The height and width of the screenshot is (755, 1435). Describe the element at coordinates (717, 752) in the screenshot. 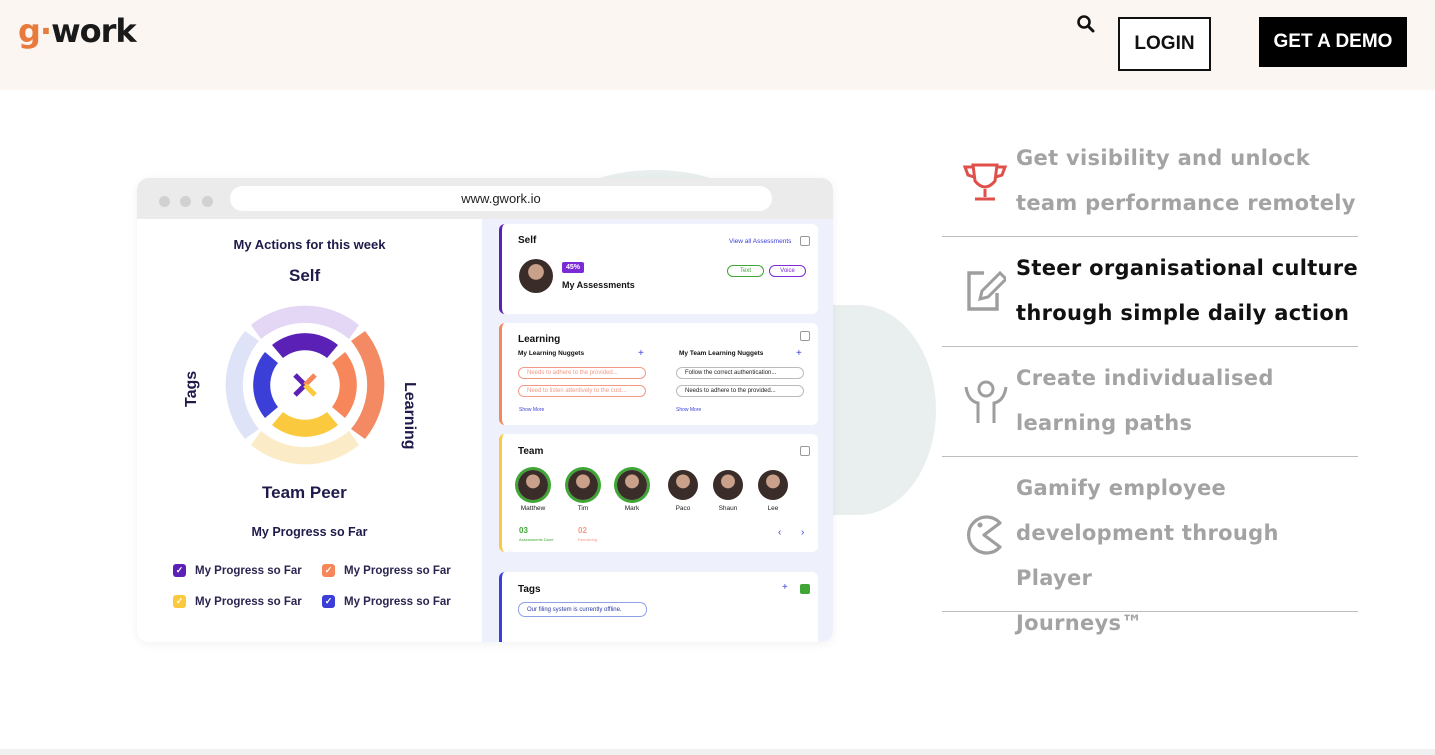

I see `page-bottom-divider` at that location.